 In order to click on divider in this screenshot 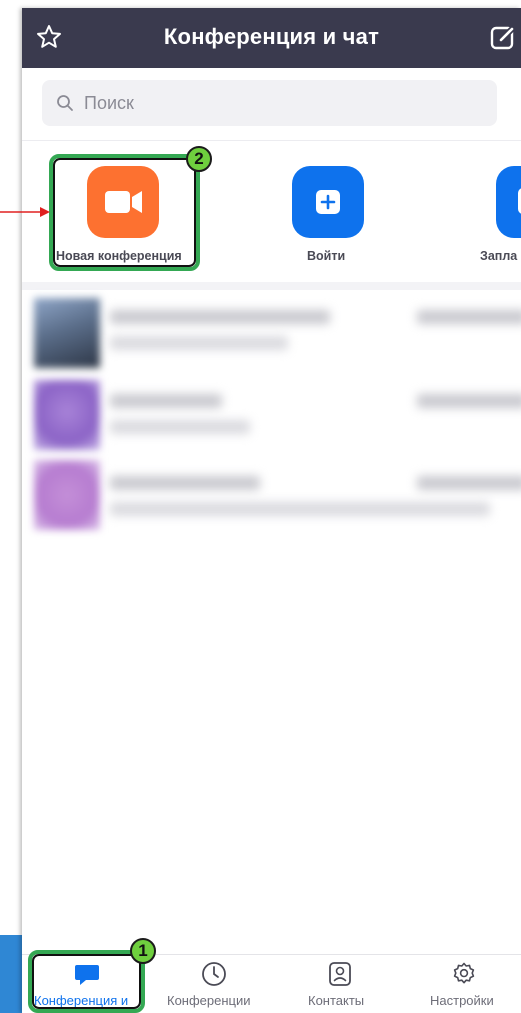, I will do `click(271, 140)`.